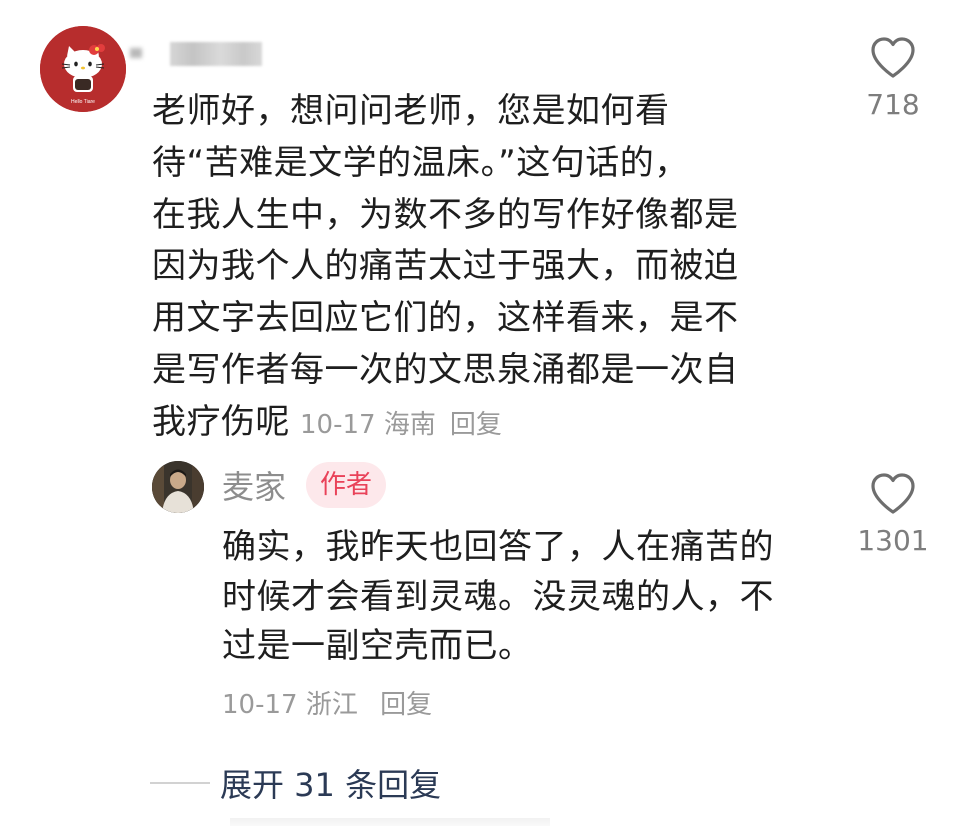 This screenshot has width=960, height=826. Describe the element at coordinates (83, 102) in the screenshot. I see `avatar-caption: Hello Tiare` at that location.